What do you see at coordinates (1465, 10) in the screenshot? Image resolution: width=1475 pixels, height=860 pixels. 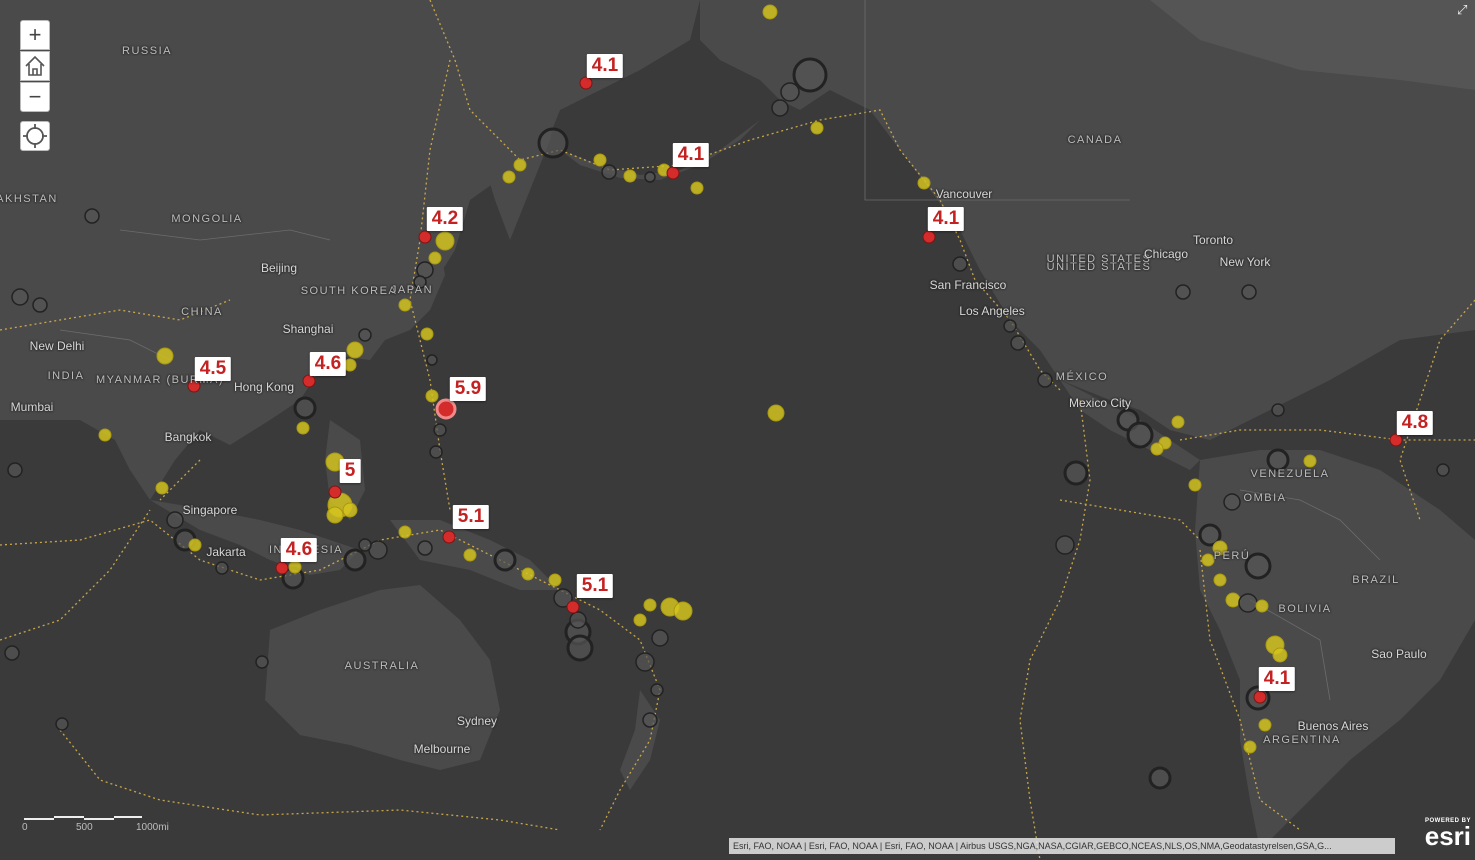 I see `expand-icon: ⤢` at bounding box center [1465, 10].